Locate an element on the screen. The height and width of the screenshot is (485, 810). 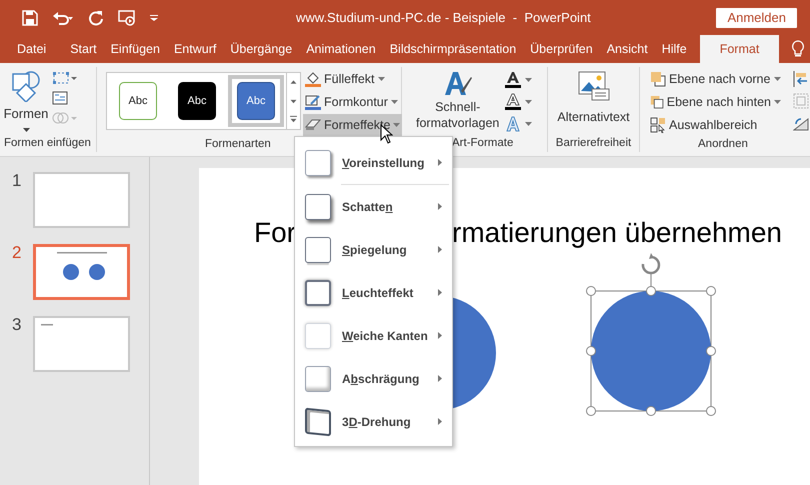
outline-button: Formkontur is located at coordinates (352, 102).